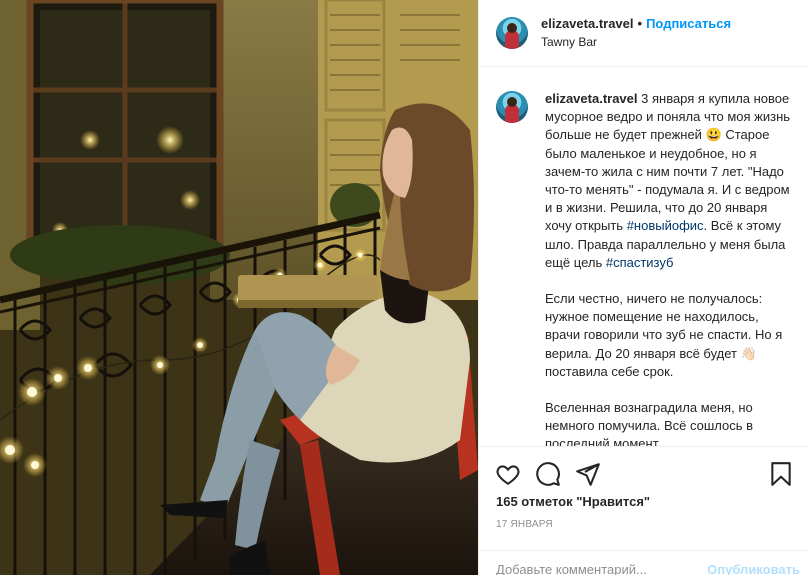 Image resolution: width=809 pixels, height=575 pixels. Describe the element at coordinates (524, 524) in the screenshot. I see `post-date: 17 ЯНВАРЯ` at that location.